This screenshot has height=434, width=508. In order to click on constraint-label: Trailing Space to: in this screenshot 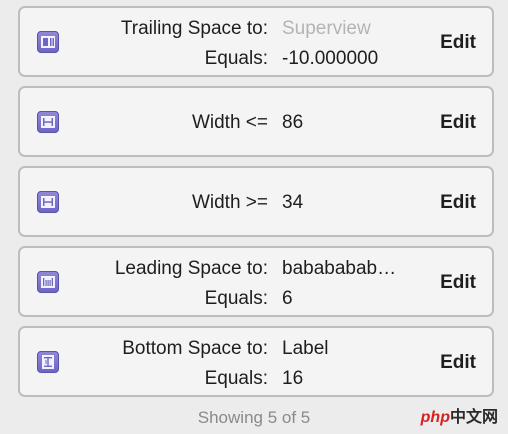, I will do `click(194, 28)`.